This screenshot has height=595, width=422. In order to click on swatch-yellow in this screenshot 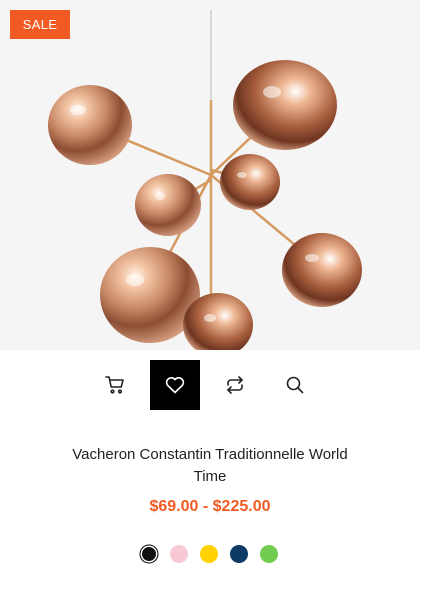, I will do `click(209, 554)`.